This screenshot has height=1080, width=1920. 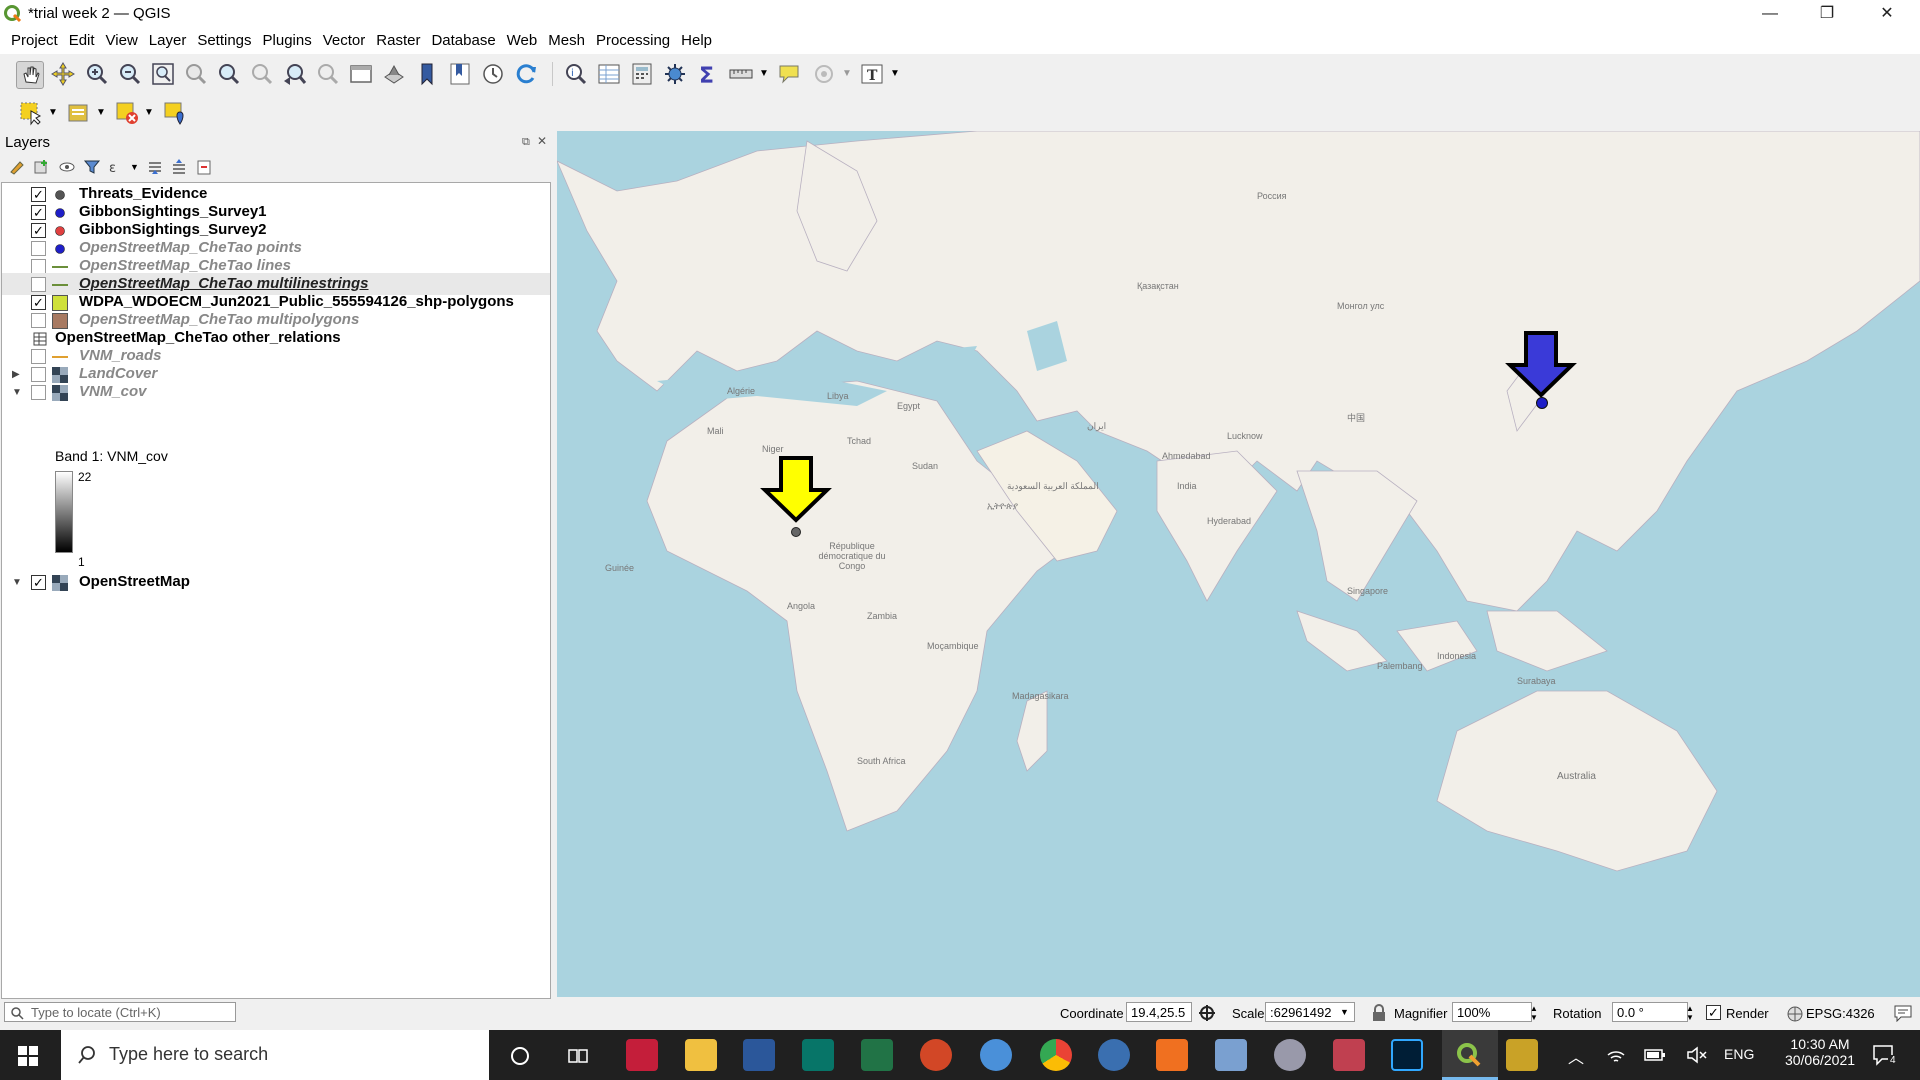 I want to click on measure-line-icon, so click(x=741, y=74).